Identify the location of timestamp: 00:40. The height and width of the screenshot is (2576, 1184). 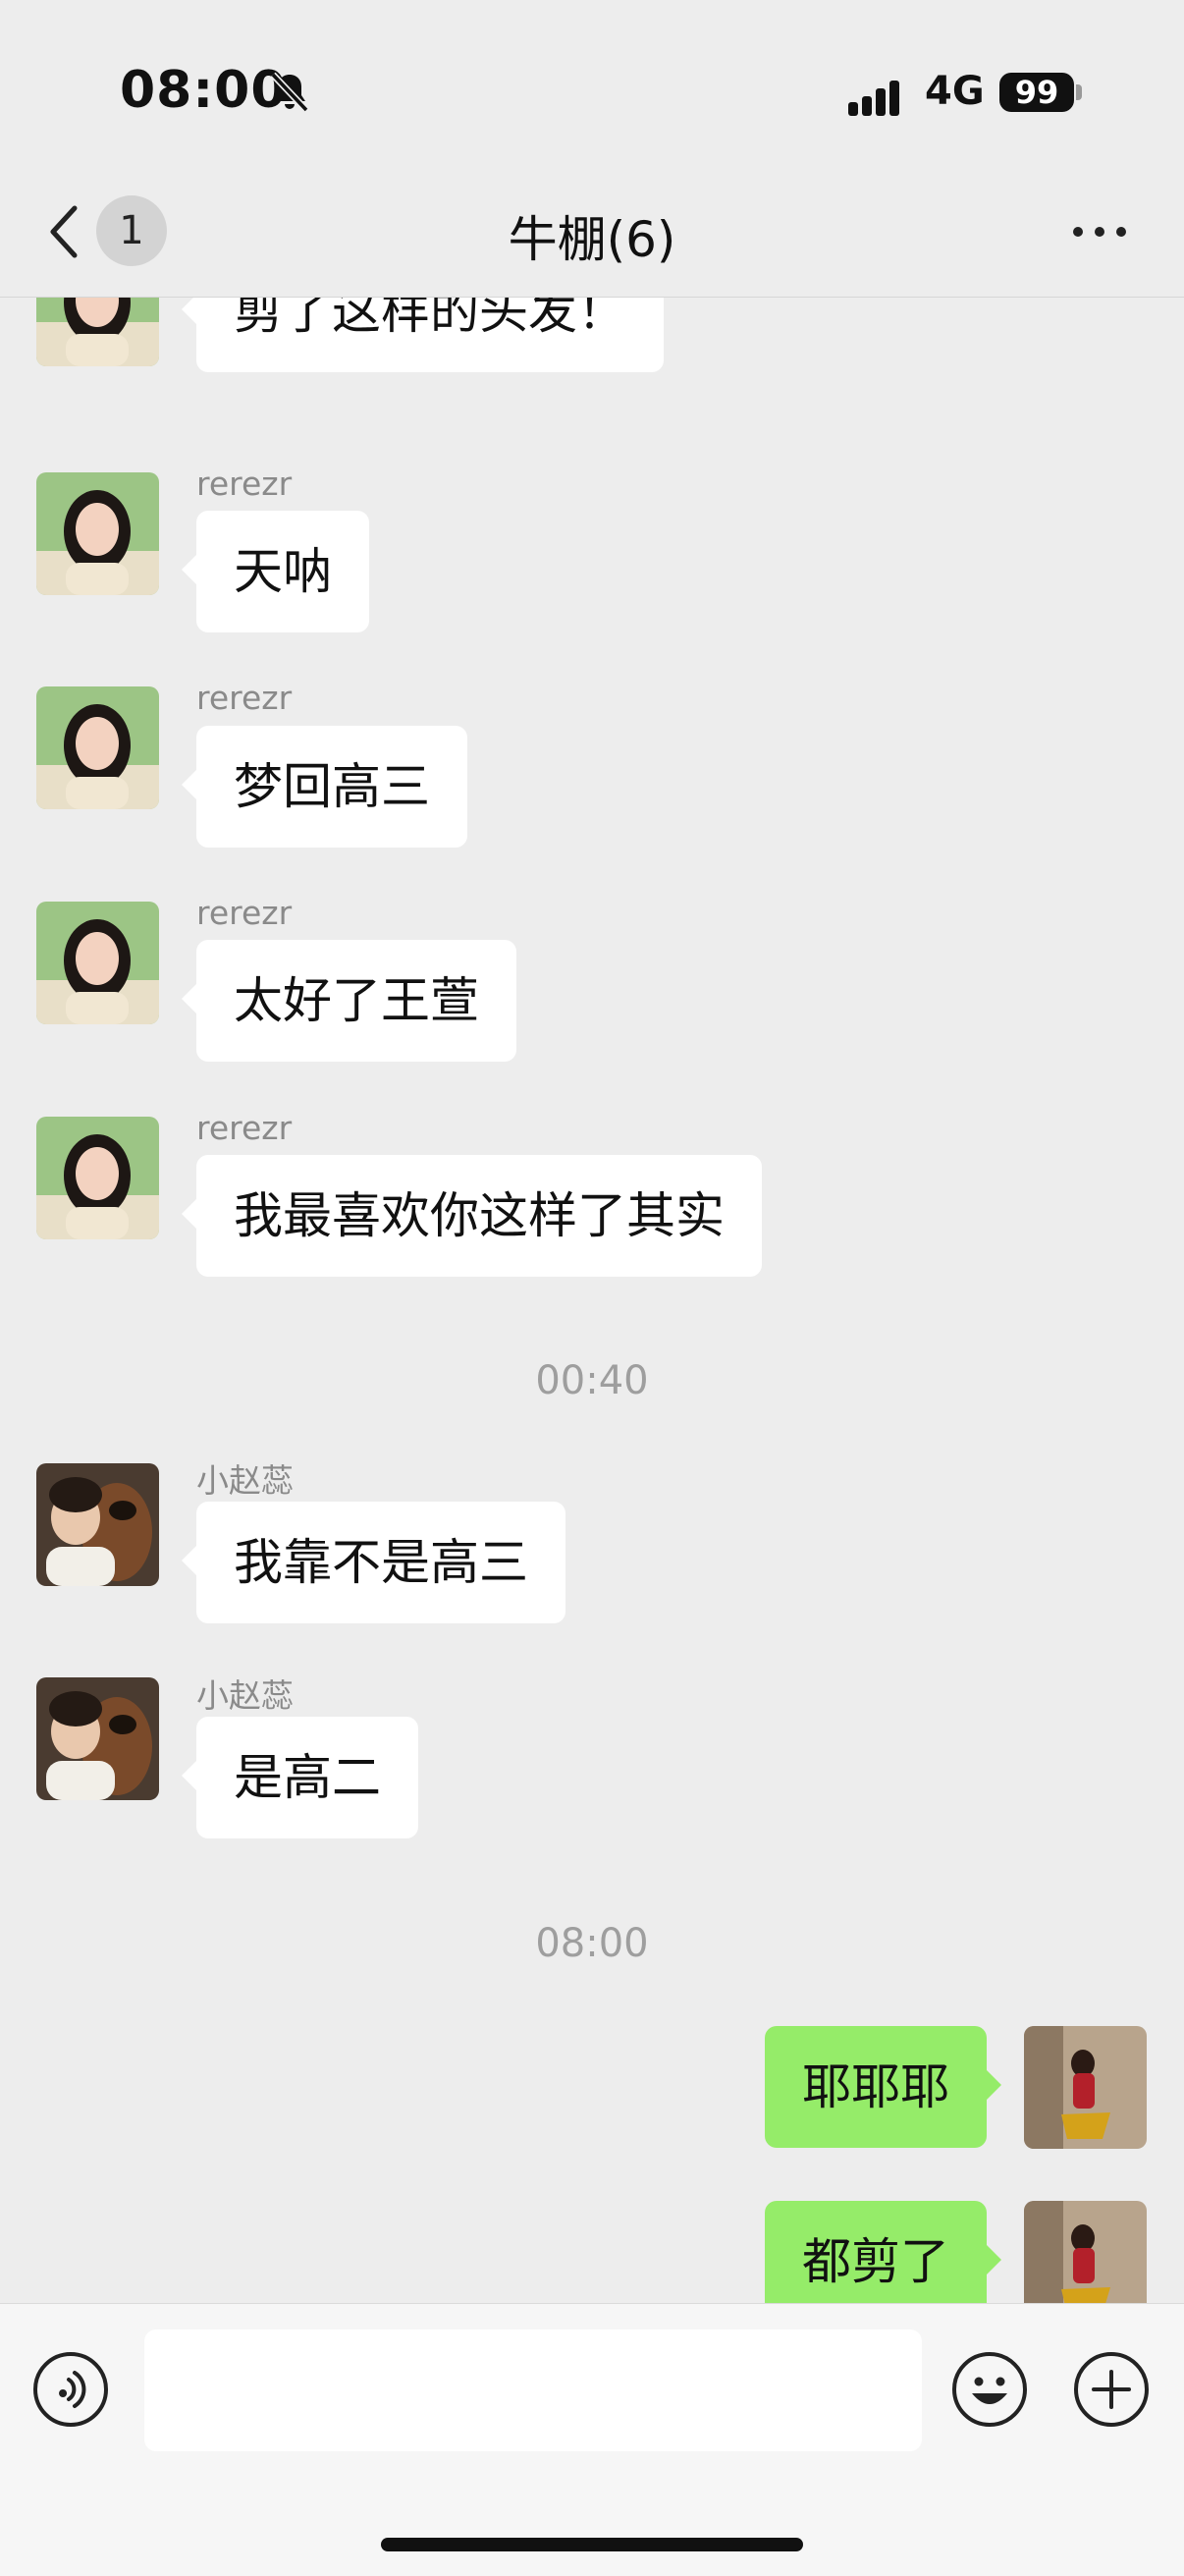
(592, 1380).